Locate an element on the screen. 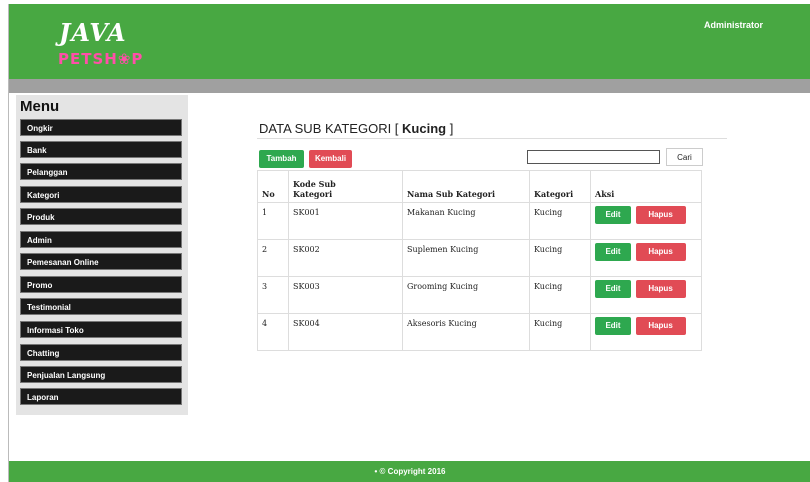 The height and width of the screenshot is (482, 810). column-header-kode-label: Kode Sub Kategori is located at coordinates (314, 189).